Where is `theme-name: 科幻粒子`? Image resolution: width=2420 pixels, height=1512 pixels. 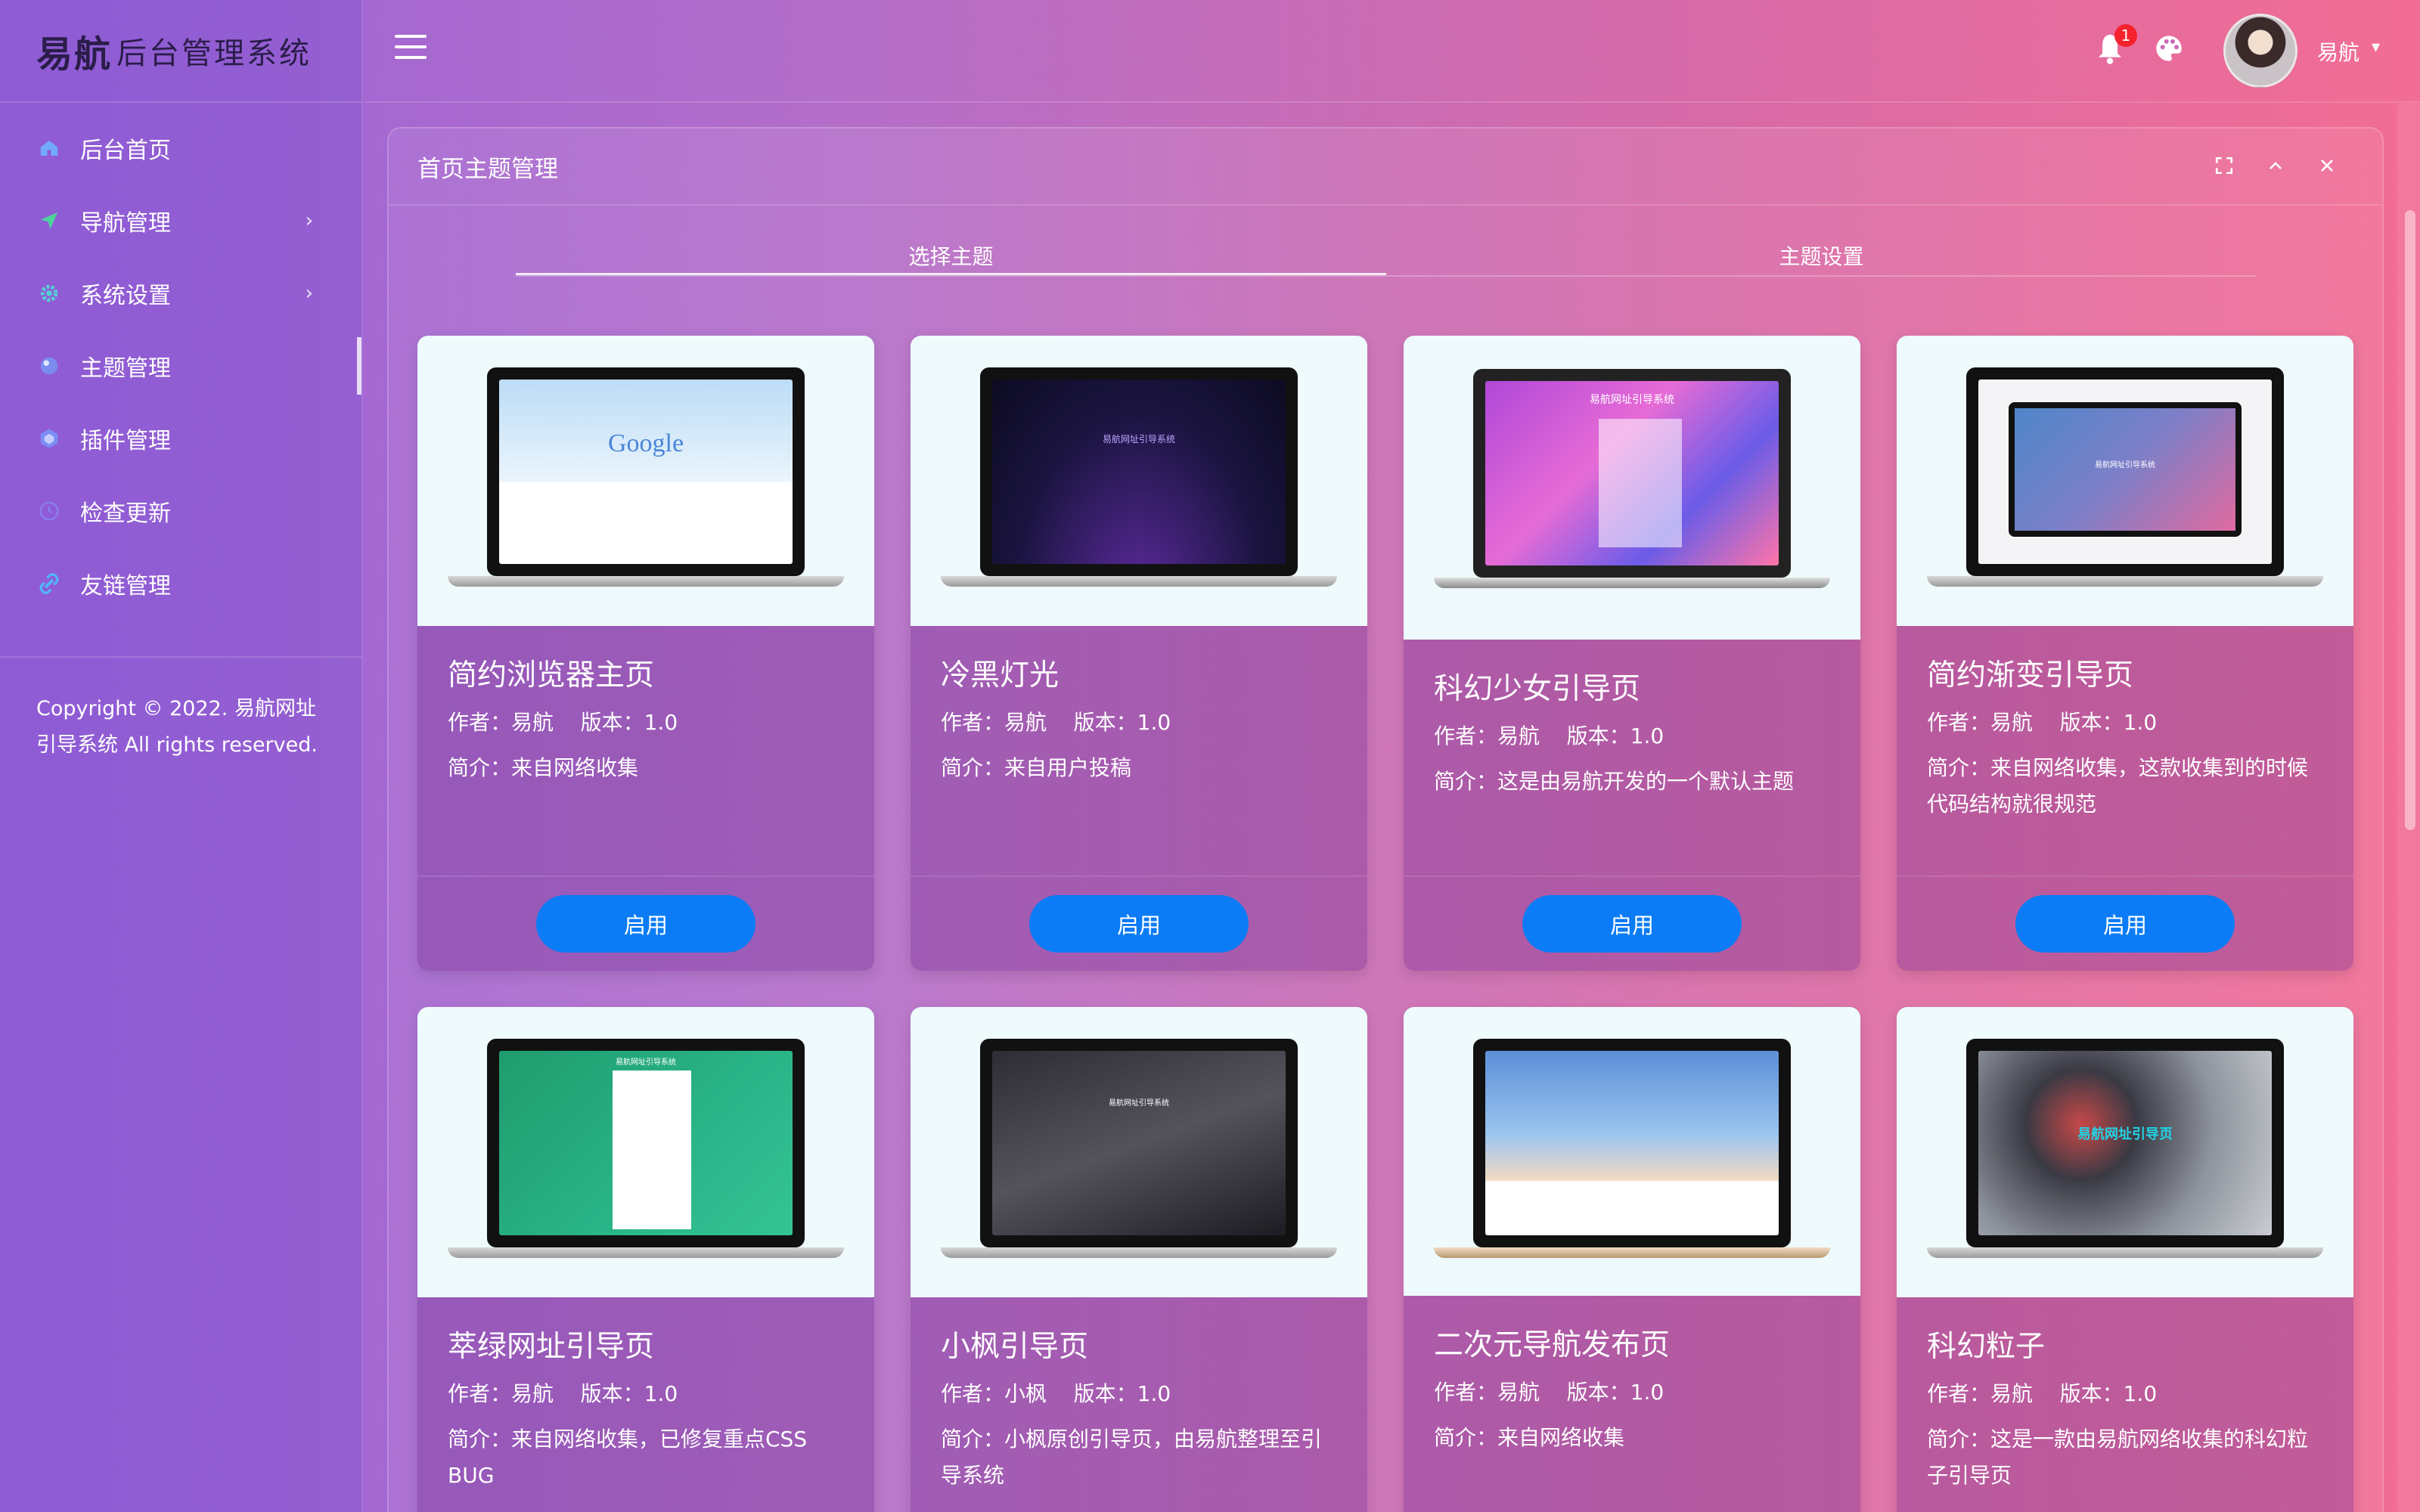 theme-name: 科幻粒子 is located at coordinates (1987, 1347).